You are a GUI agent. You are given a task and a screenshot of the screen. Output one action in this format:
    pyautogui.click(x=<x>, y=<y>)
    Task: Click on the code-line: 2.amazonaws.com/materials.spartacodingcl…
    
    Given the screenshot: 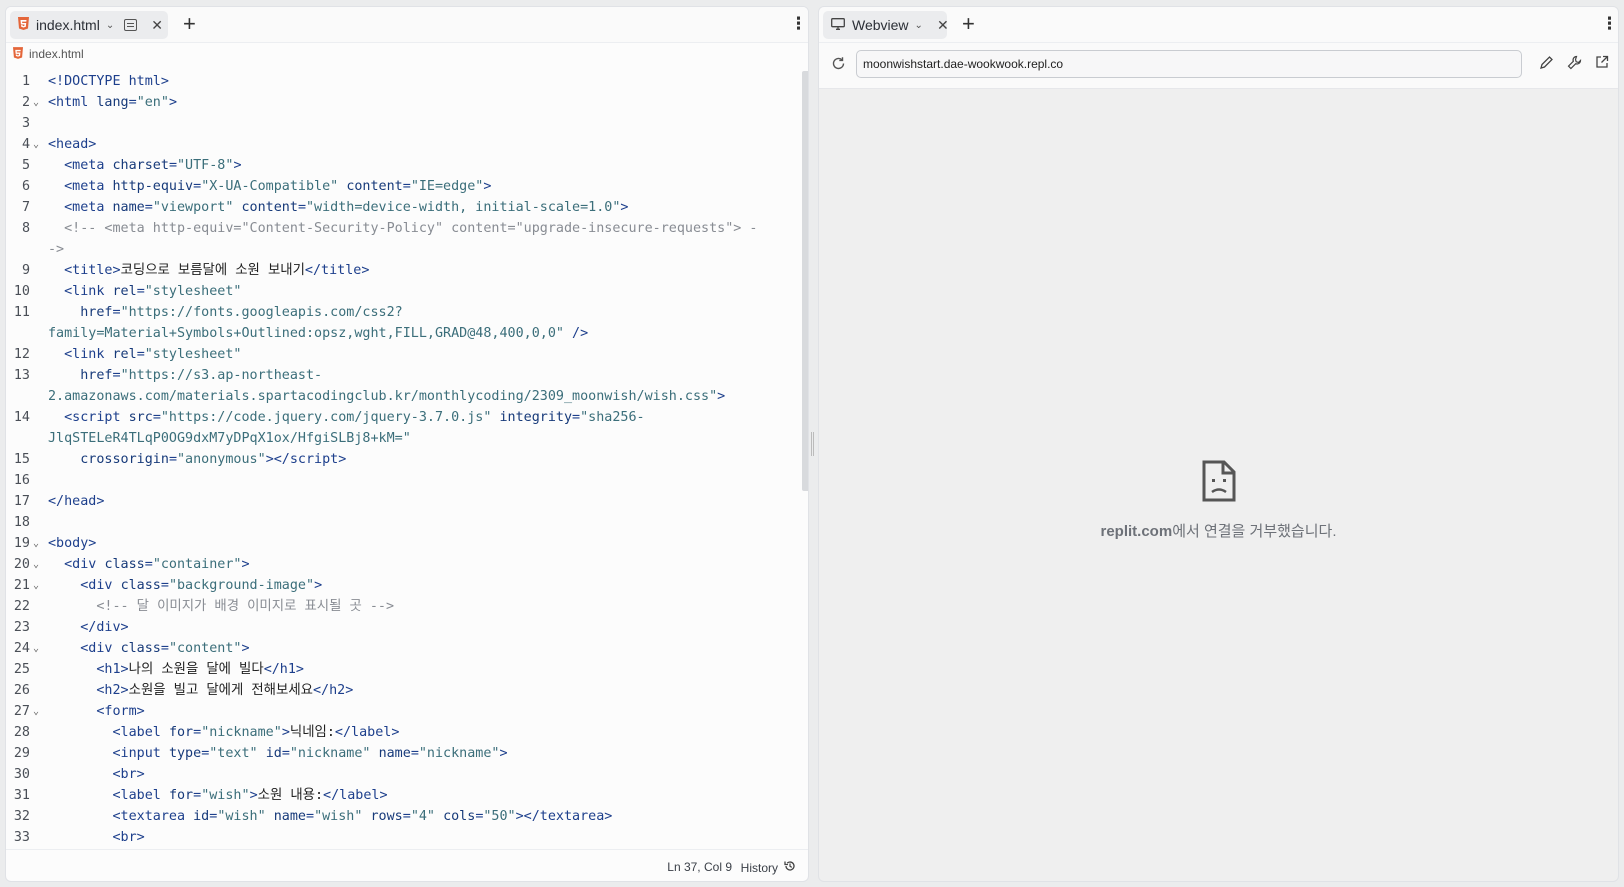 What is the action you would take?
    pyautogui.click(x=401, y=396)
    